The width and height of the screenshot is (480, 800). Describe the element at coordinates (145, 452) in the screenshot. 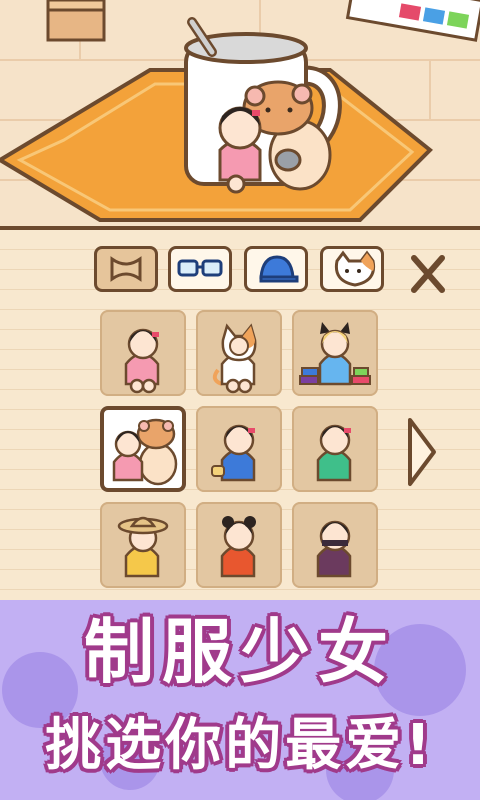

I see `girl-pink-with-hamster-icon` at that location.